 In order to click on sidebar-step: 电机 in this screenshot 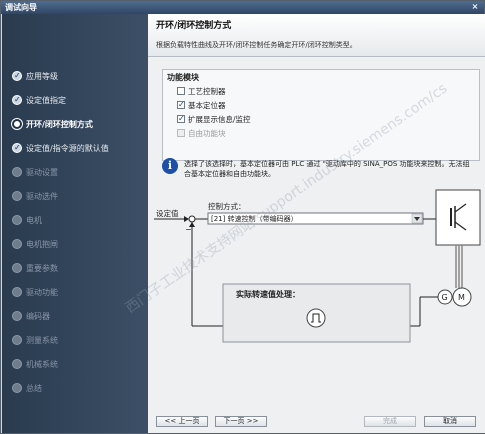, I will do `click(27, 221)`.